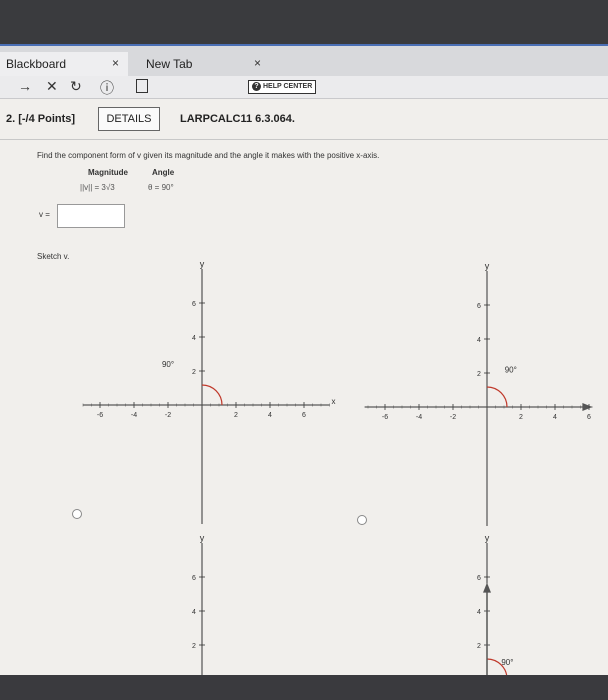 The width and height of the screenshot is (608, 700). Describe the element at coordinates (288, 86) in the screenshot. I see `help-center-label: HELP CENTER` at that location.